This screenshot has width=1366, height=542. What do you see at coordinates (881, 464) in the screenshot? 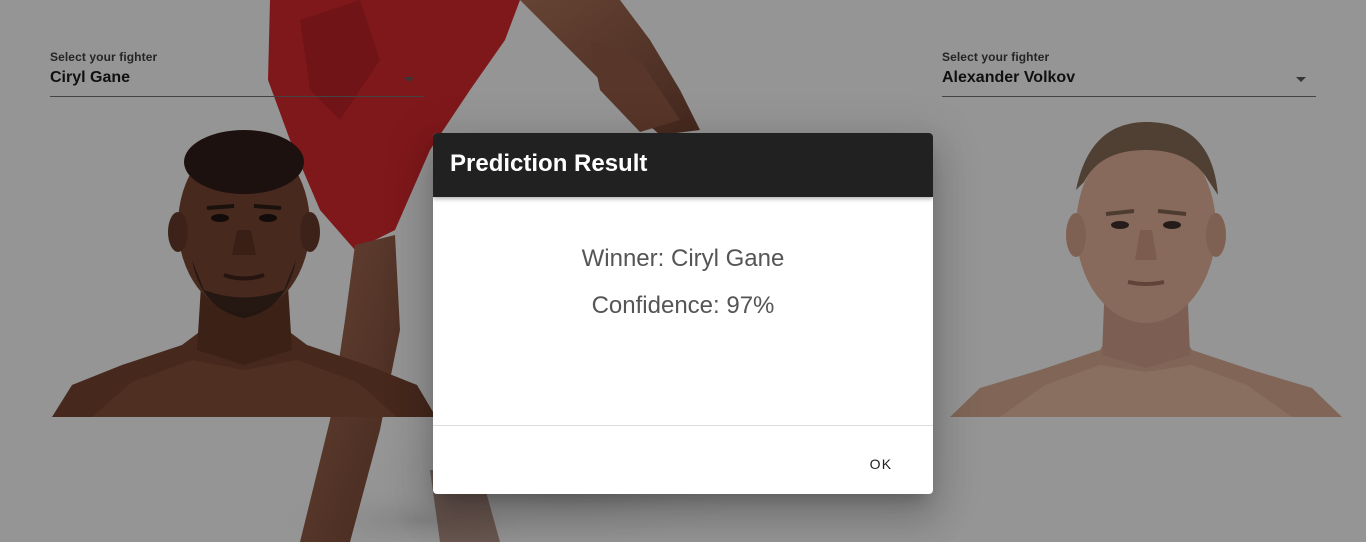
I see `ok-button: OK` at bounding box center [881, 464].